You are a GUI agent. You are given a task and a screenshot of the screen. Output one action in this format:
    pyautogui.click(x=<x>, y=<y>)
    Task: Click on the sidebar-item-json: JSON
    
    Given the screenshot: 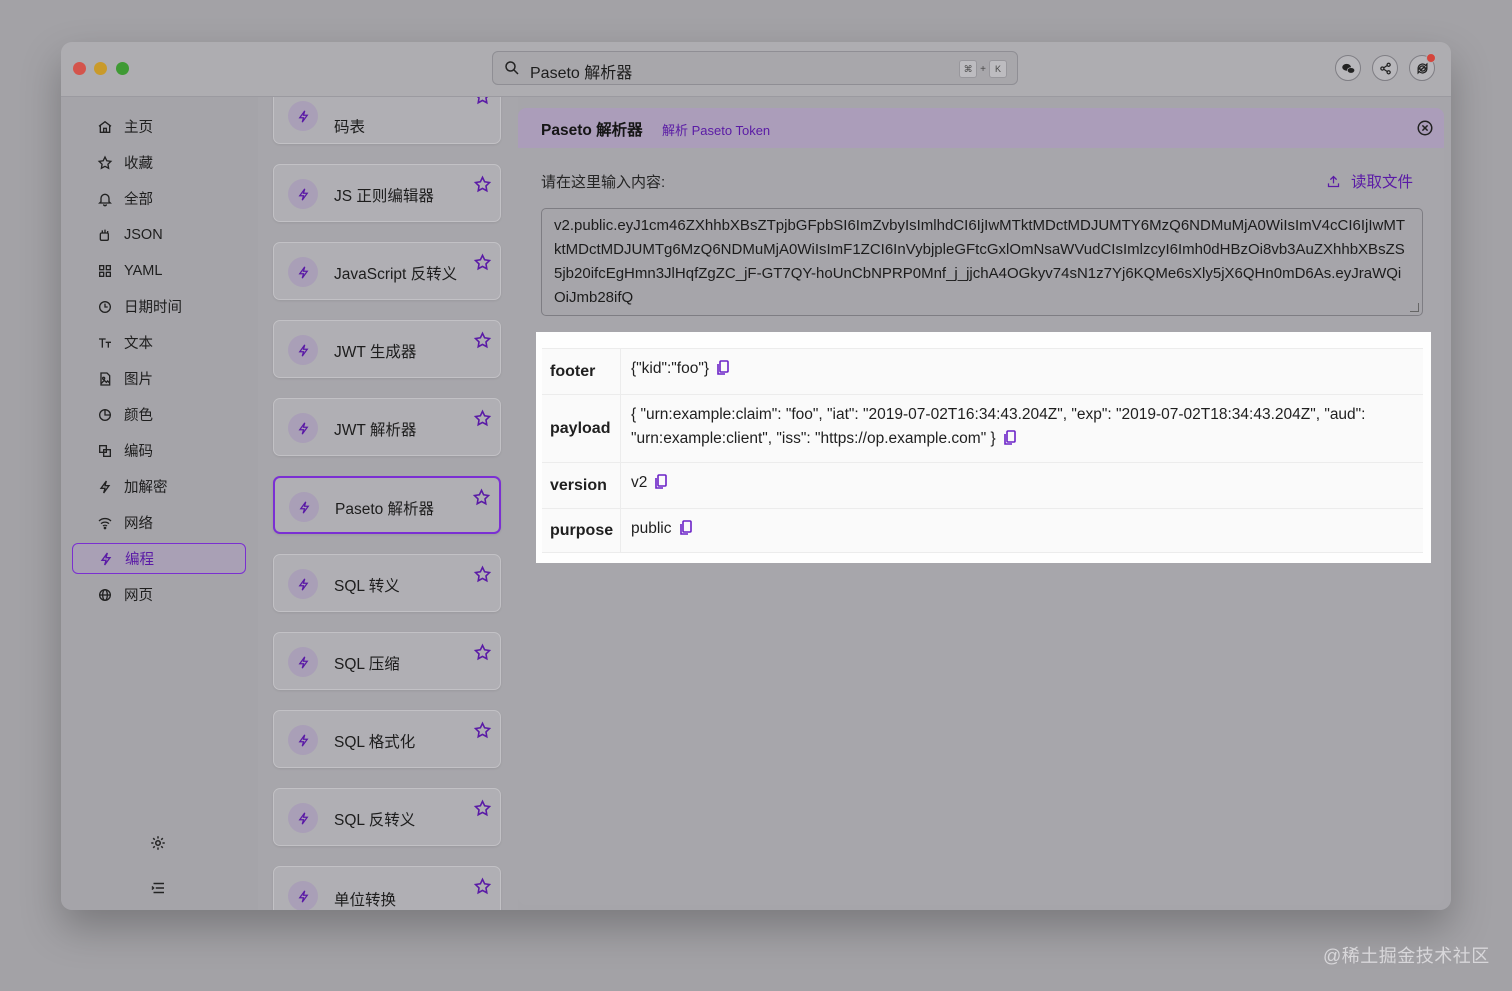 What is the action you would take?
    pyautogui.click(x=159, y=234)
    